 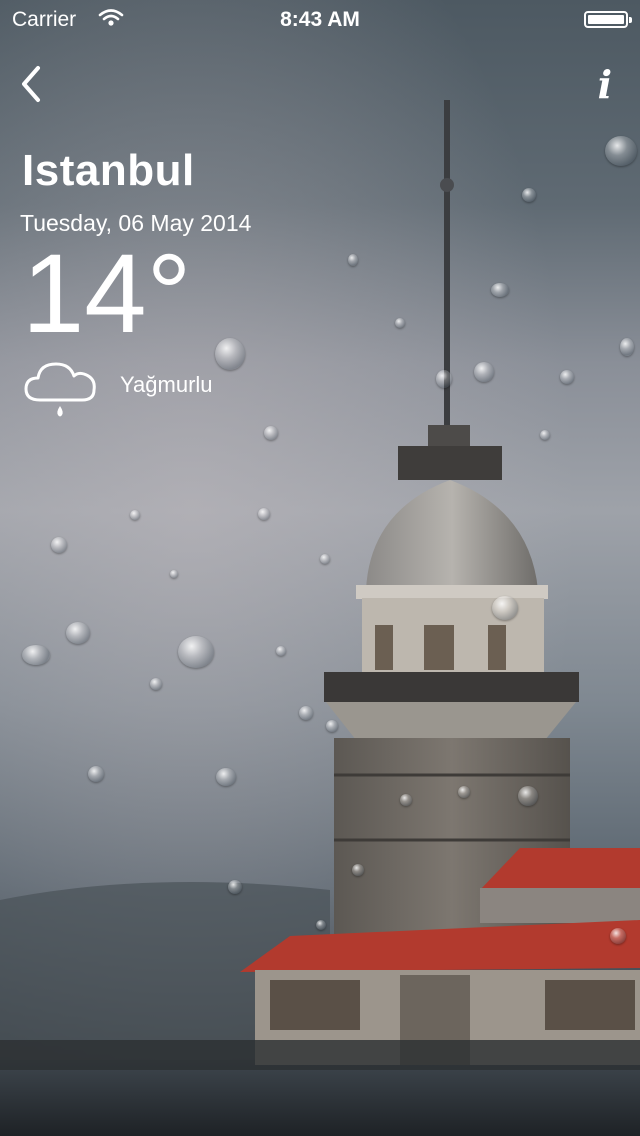 I want to click on chevron-left-icon, so click(x=31, y=84).